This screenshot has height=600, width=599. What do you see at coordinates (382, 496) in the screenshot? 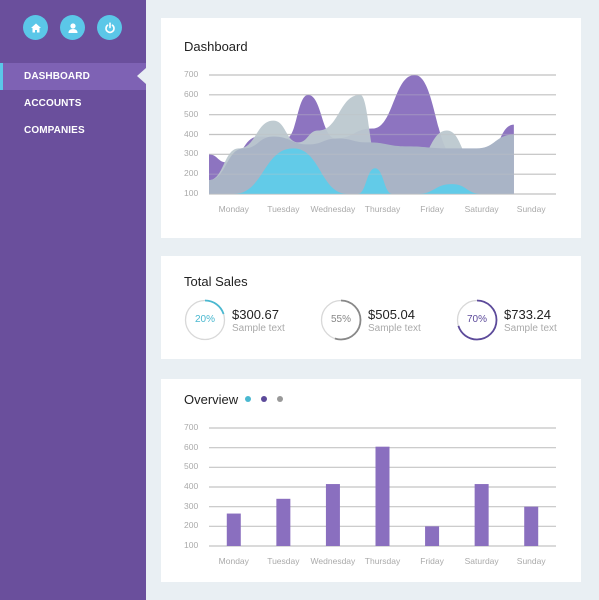
I see `bar-thursday` at bounding box center [382, 496].